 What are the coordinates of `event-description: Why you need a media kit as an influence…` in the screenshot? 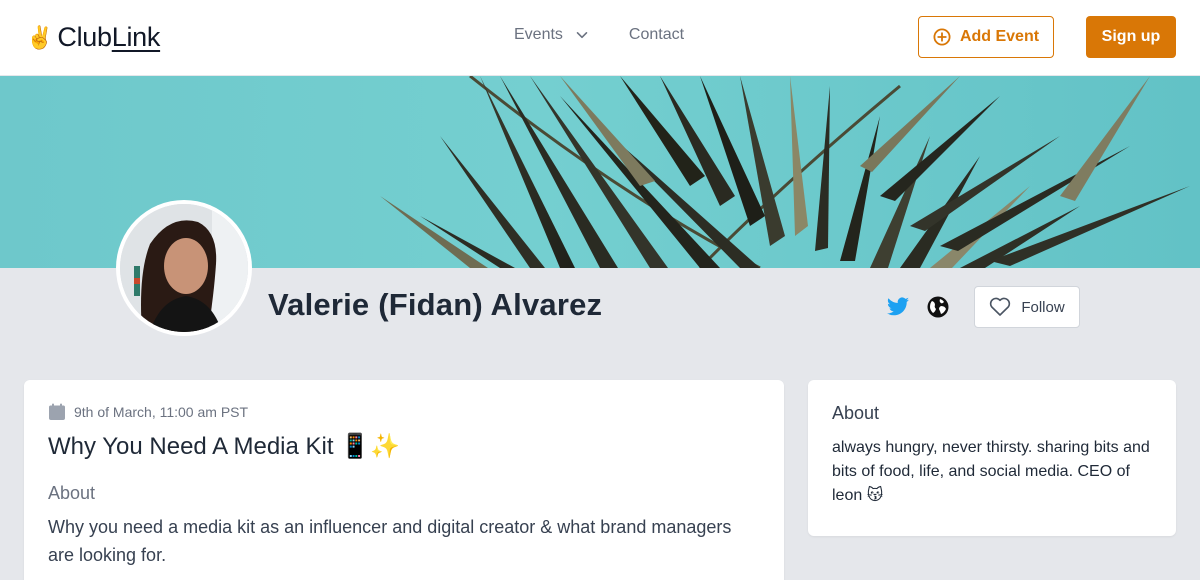 It's located at (390, 541).